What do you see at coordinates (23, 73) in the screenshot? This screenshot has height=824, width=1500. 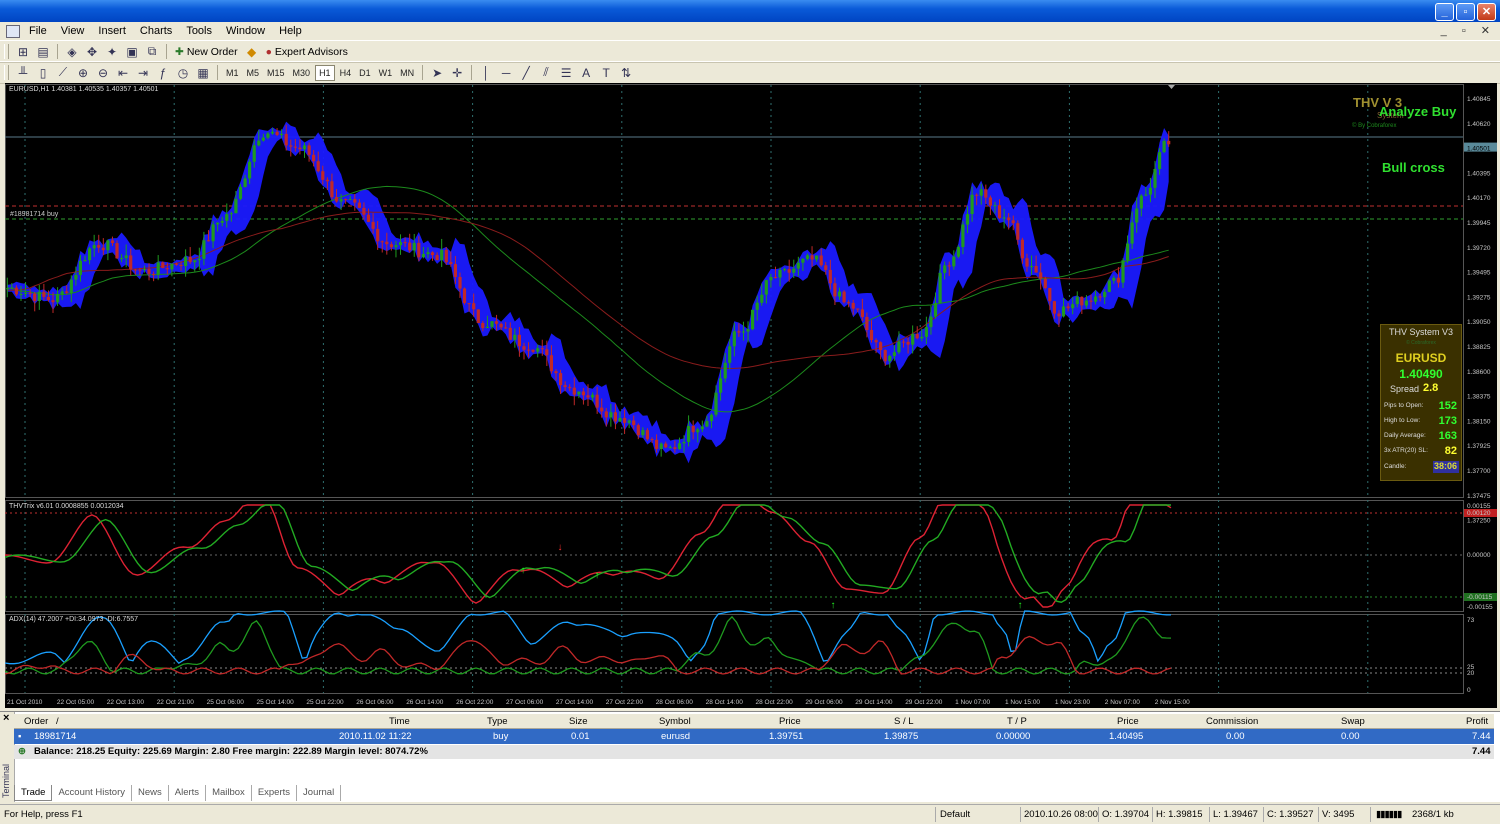 I see `bar-chart-icon: ╨` at bounding box center [23, 73].